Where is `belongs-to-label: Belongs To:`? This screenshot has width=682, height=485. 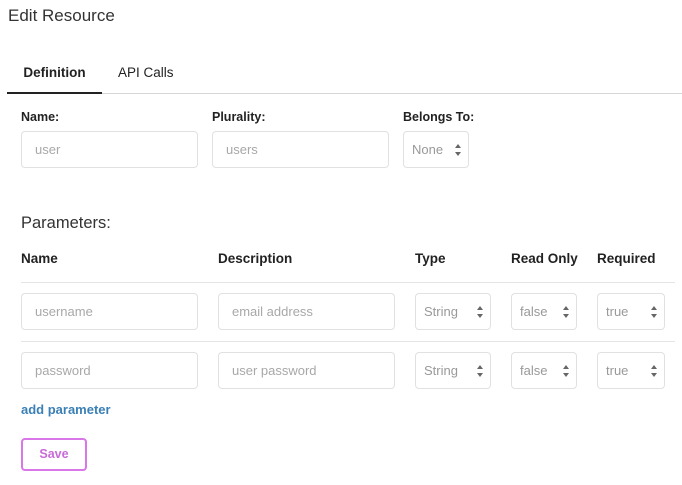
belongs-to-label: Belongs To: is located at coordinates (439, 117).